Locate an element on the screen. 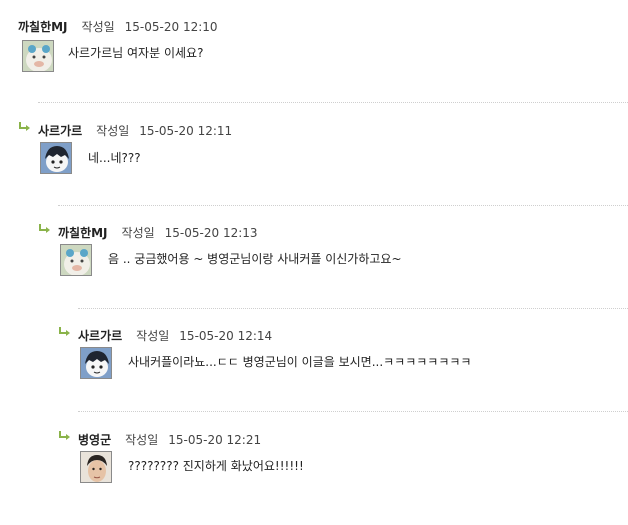  man-face-avatar-icon is located at coordinates (96, 467).